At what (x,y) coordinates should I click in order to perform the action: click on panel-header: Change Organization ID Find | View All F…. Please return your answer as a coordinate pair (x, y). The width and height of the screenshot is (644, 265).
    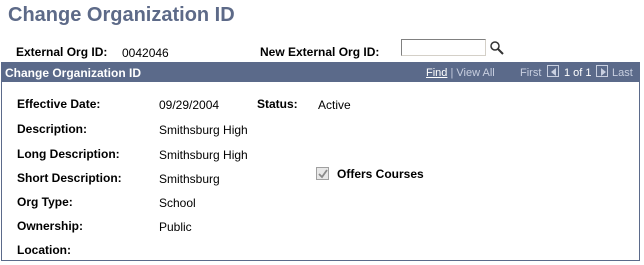
    Looking at the image, I should click on (320, 72).